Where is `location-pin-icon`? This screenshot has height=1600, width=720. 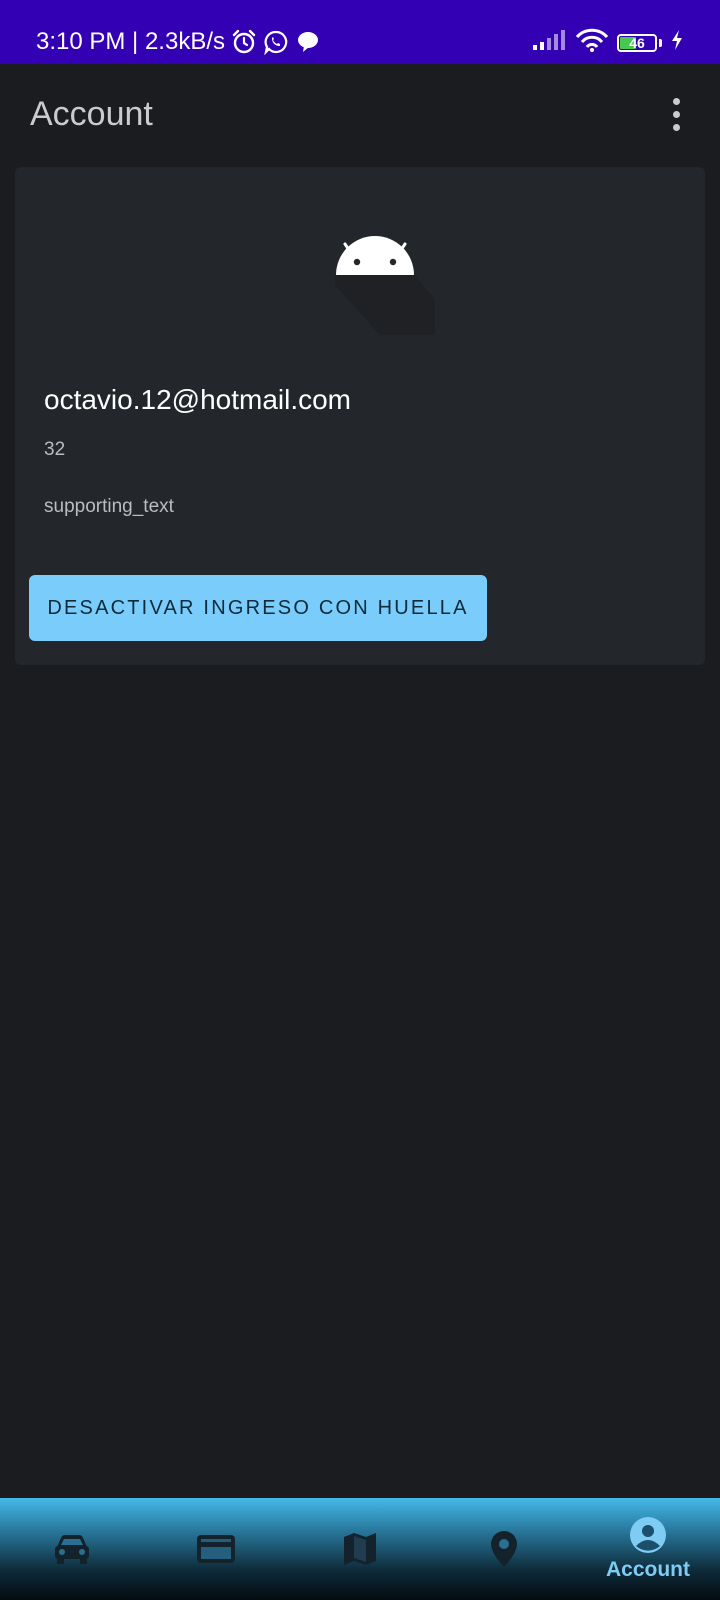
location-pin-icon is located at coordinates (504, 1549).